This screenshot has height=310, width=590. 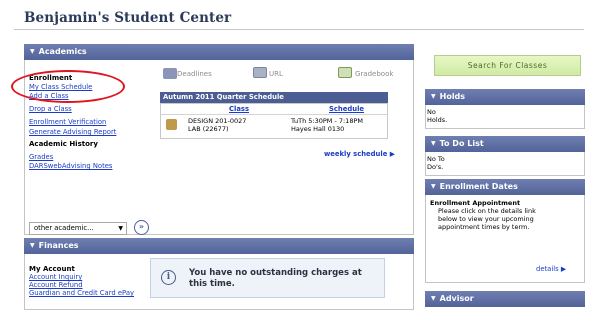 I want to click on holds-header-label: Holds, so click(x=452, y=96).